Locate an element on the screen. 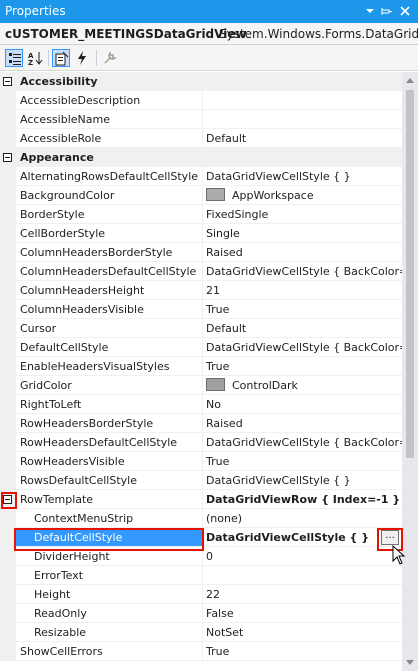  category-row: Appearance is located at coordinates (201, 157).